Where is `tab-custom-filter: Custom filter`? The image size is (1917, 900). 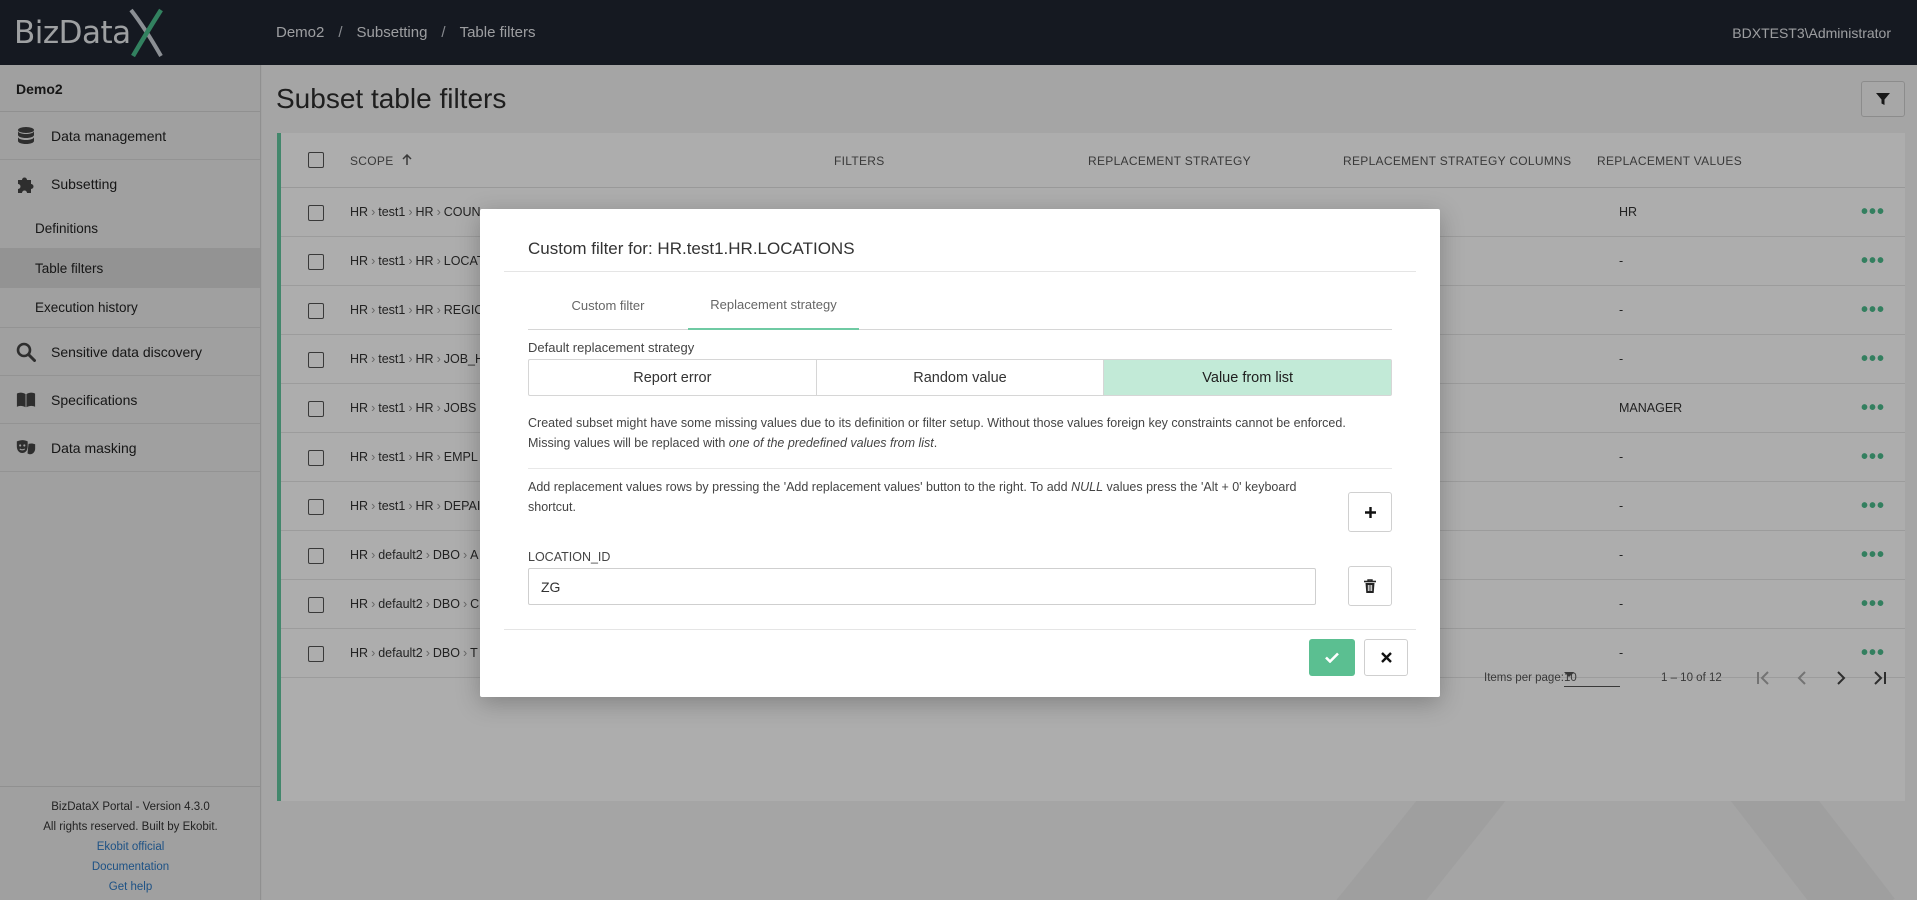
tab-custom-filter: Custom filter is located at coordinates (608, 305).